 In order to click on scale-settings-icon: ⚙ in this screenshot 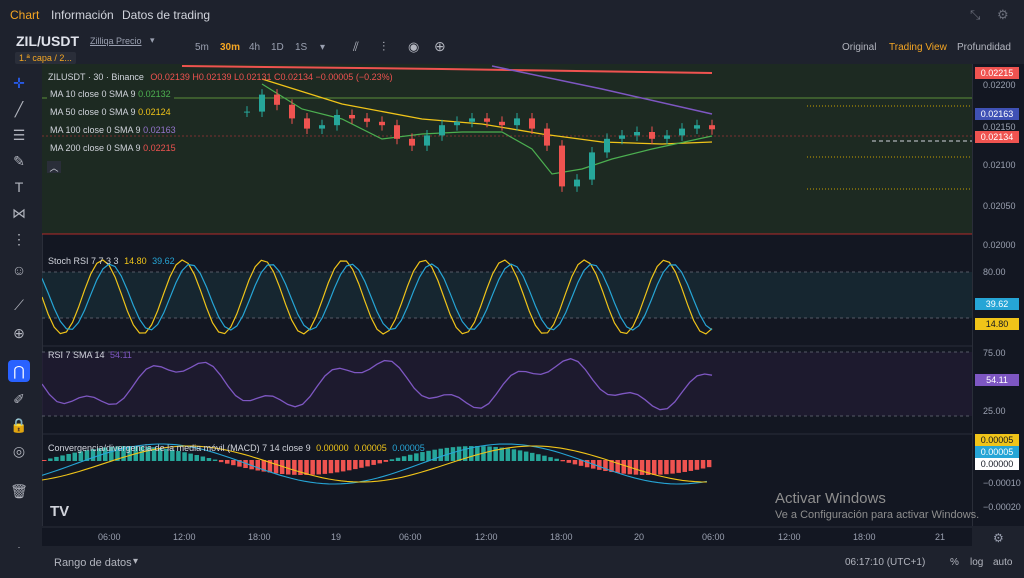, I will do `click(998, 538)`.